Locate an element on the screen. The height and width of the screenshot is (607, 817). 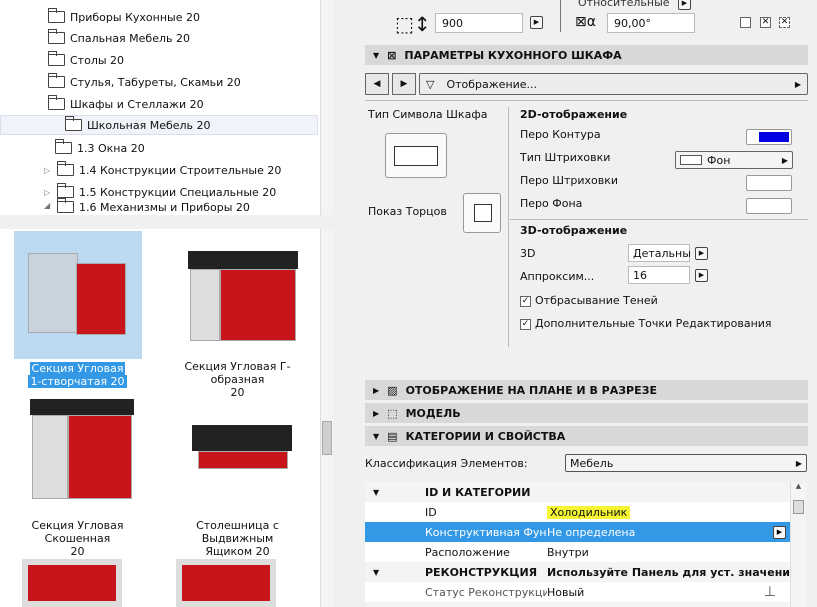
property-row: ID Холодильник is located at coordinates (577, 512).